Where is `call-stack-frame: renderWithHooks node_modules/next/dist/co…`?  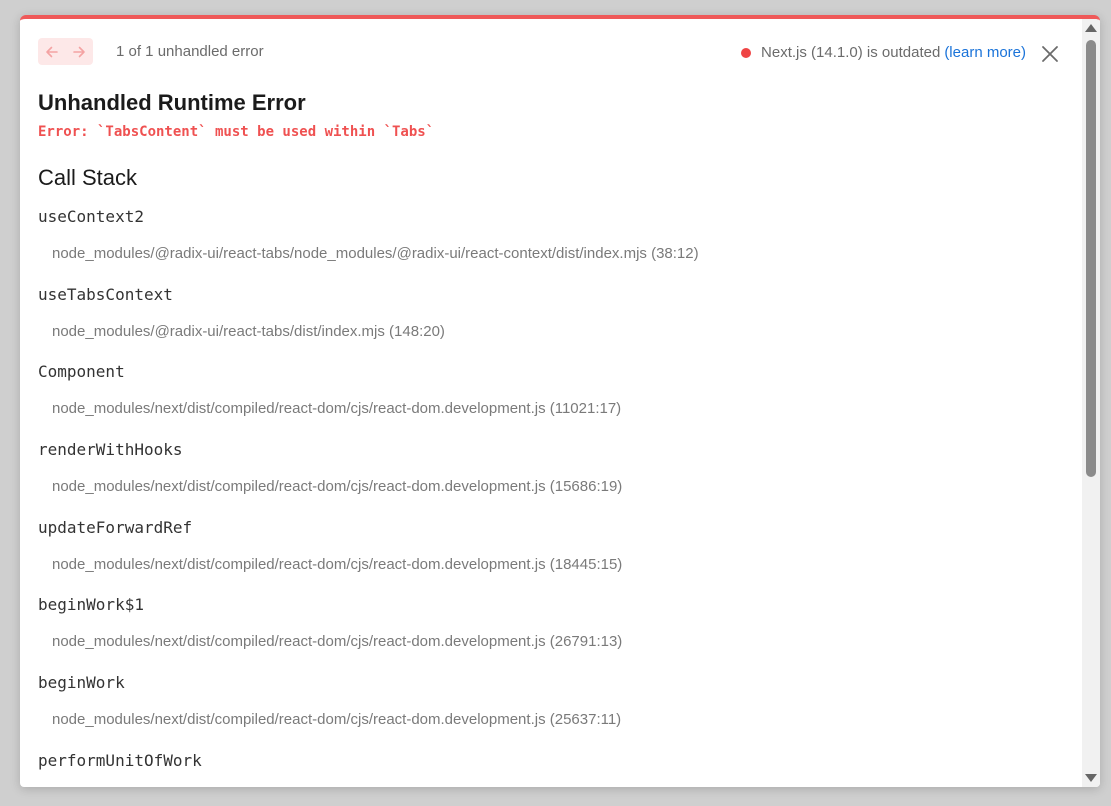 call-stack-frame: renderWithHooks node_modules/next/dist/co… is located at coordinates (549, 479).